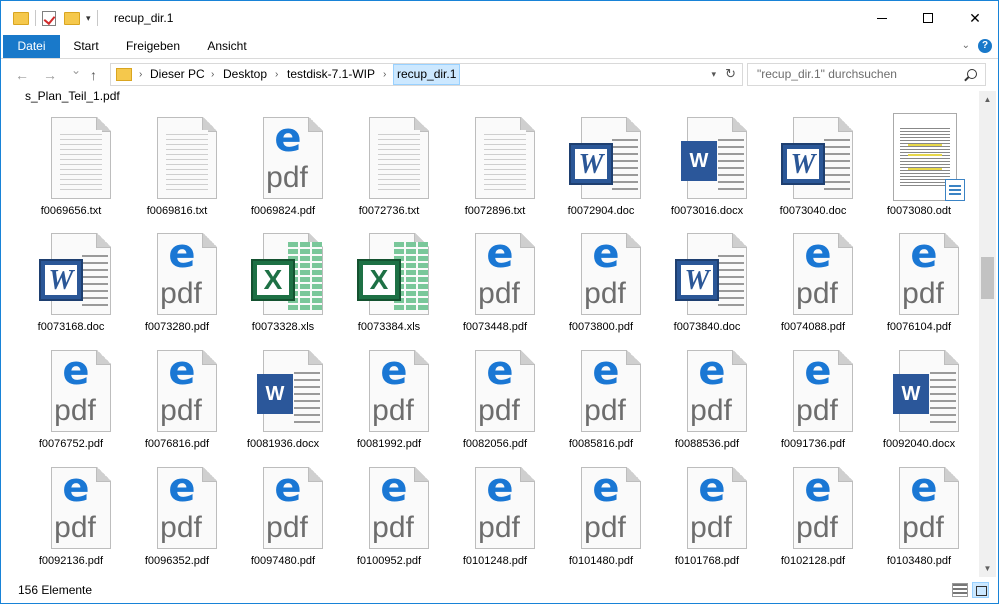 The width and height of the screenshot is (999, 604). Describe the element at coordinates (71, 561) in the screenshot. I see `file-name-label: f0092136.pdf` at that location.